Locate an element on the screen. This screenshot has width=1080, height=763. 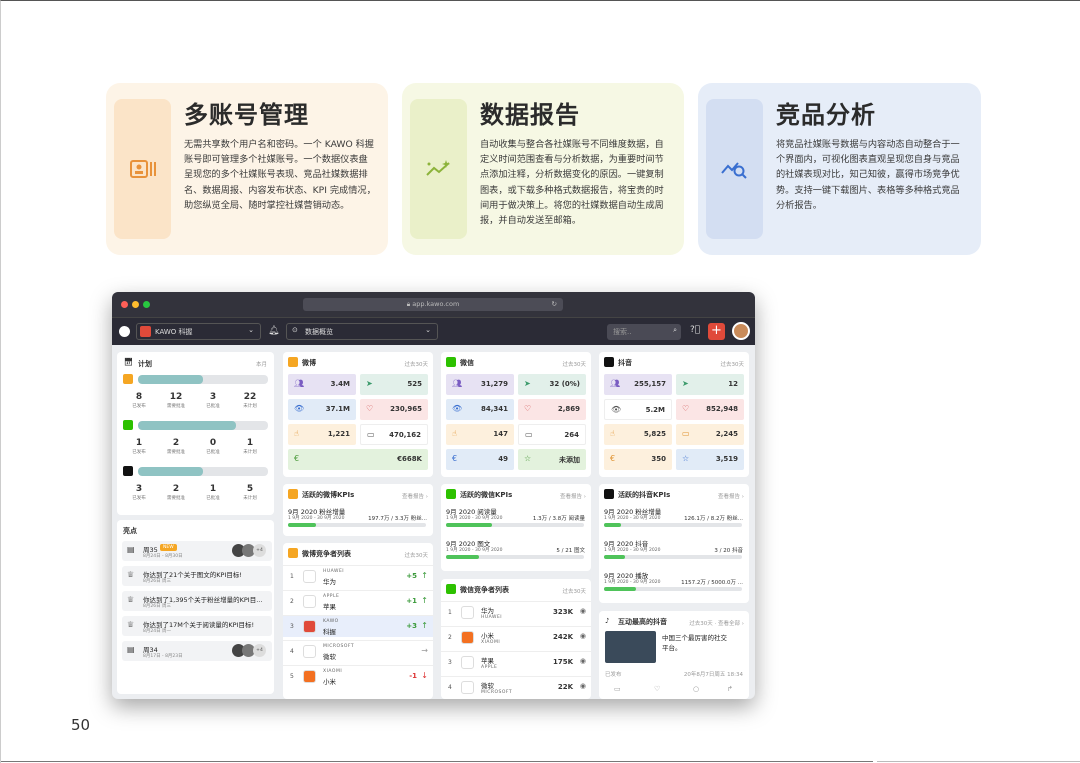
app-navbar: KAWO 科握 ⌄ 🔔︎ ⊙ 数据概览 ⌄ 搜索.. ⌕ ?⃝ + is located at coordinates (433, 331).